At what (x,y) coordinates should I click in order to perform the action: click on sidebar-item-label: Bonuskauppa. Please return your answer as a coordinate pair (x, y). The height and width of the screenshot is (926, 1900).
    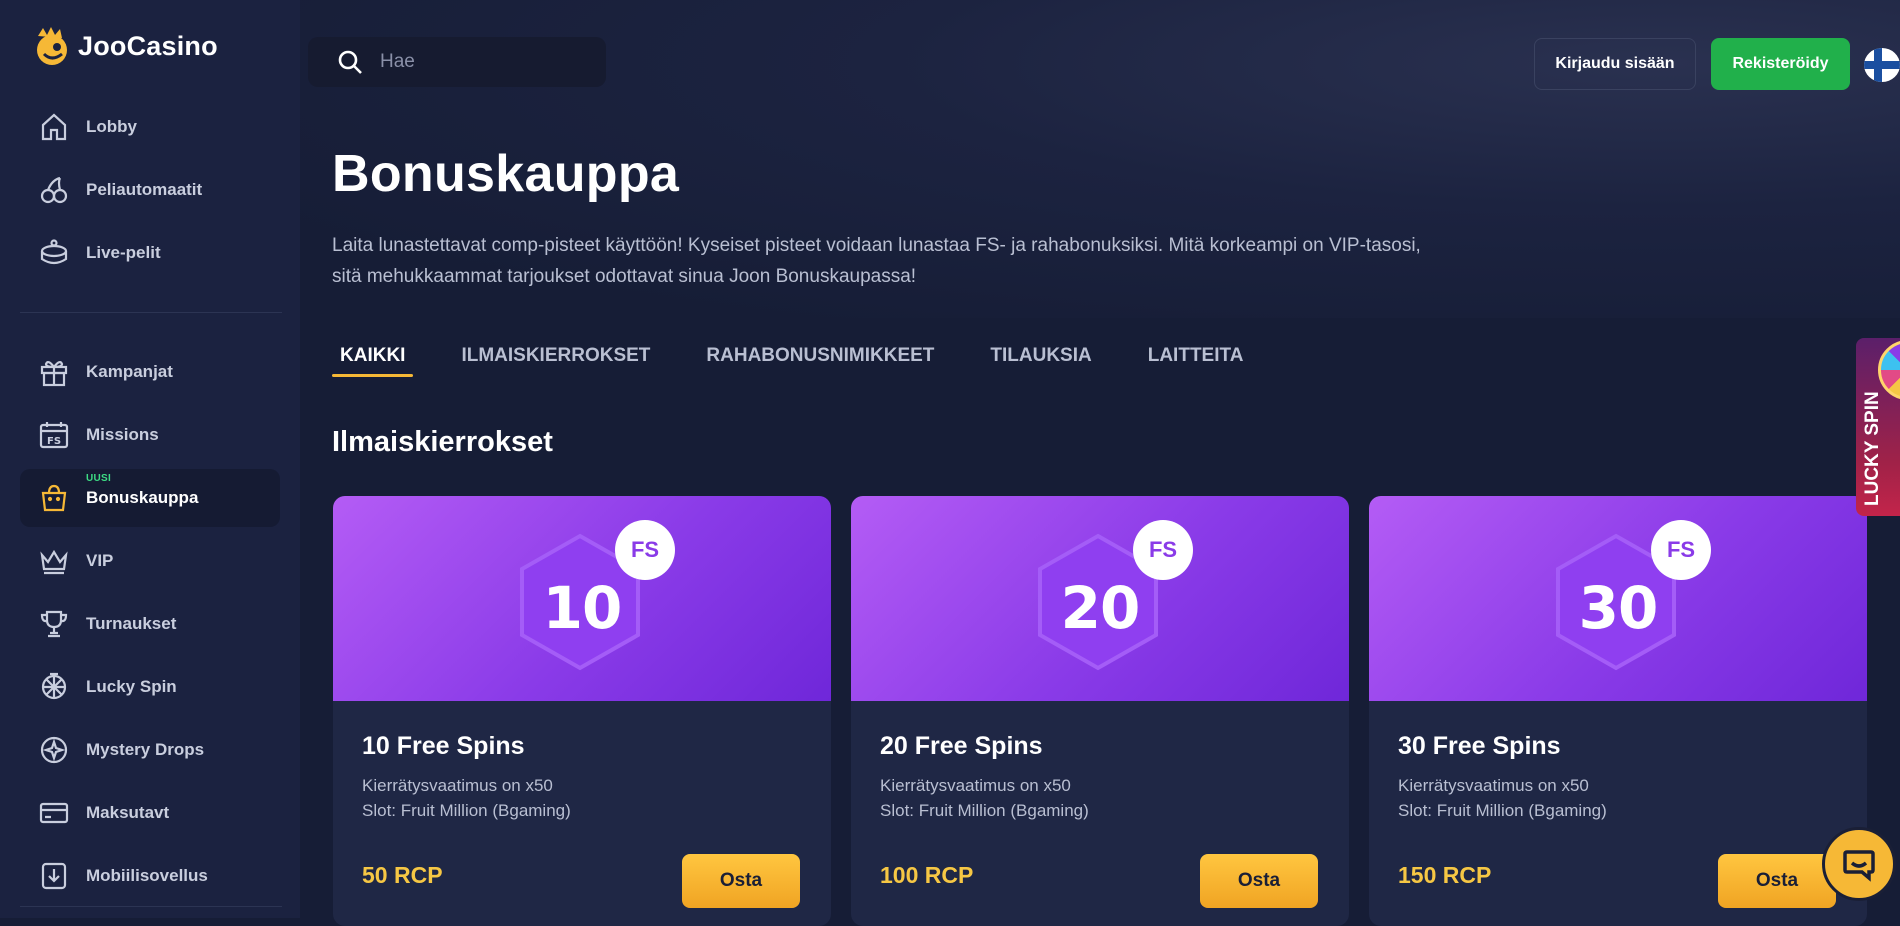
    Looking at the image, I should click on (142, 497).